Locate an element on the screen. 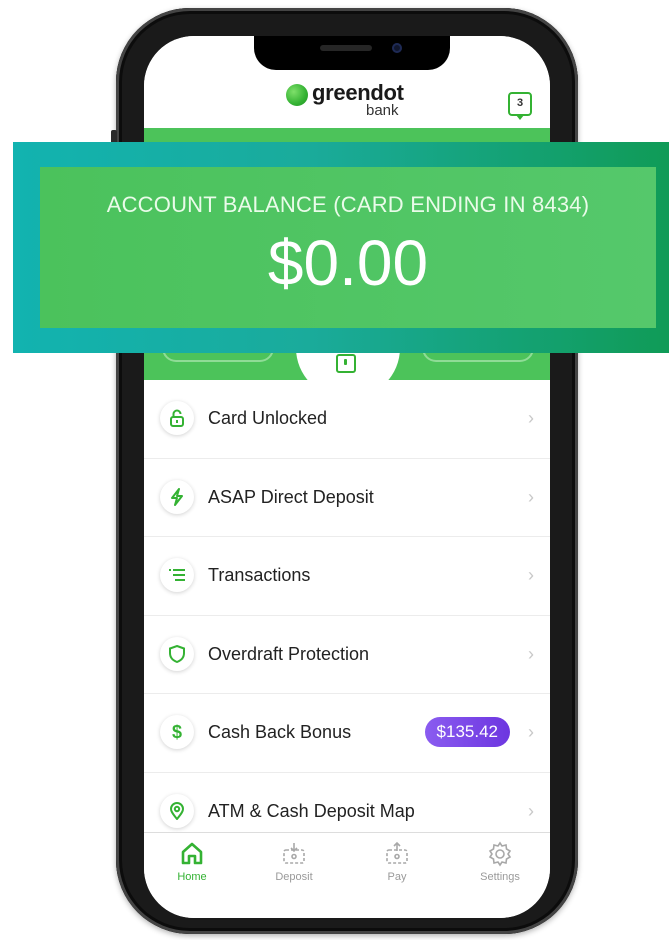  gear-icon is located at coordinates (500, 854).